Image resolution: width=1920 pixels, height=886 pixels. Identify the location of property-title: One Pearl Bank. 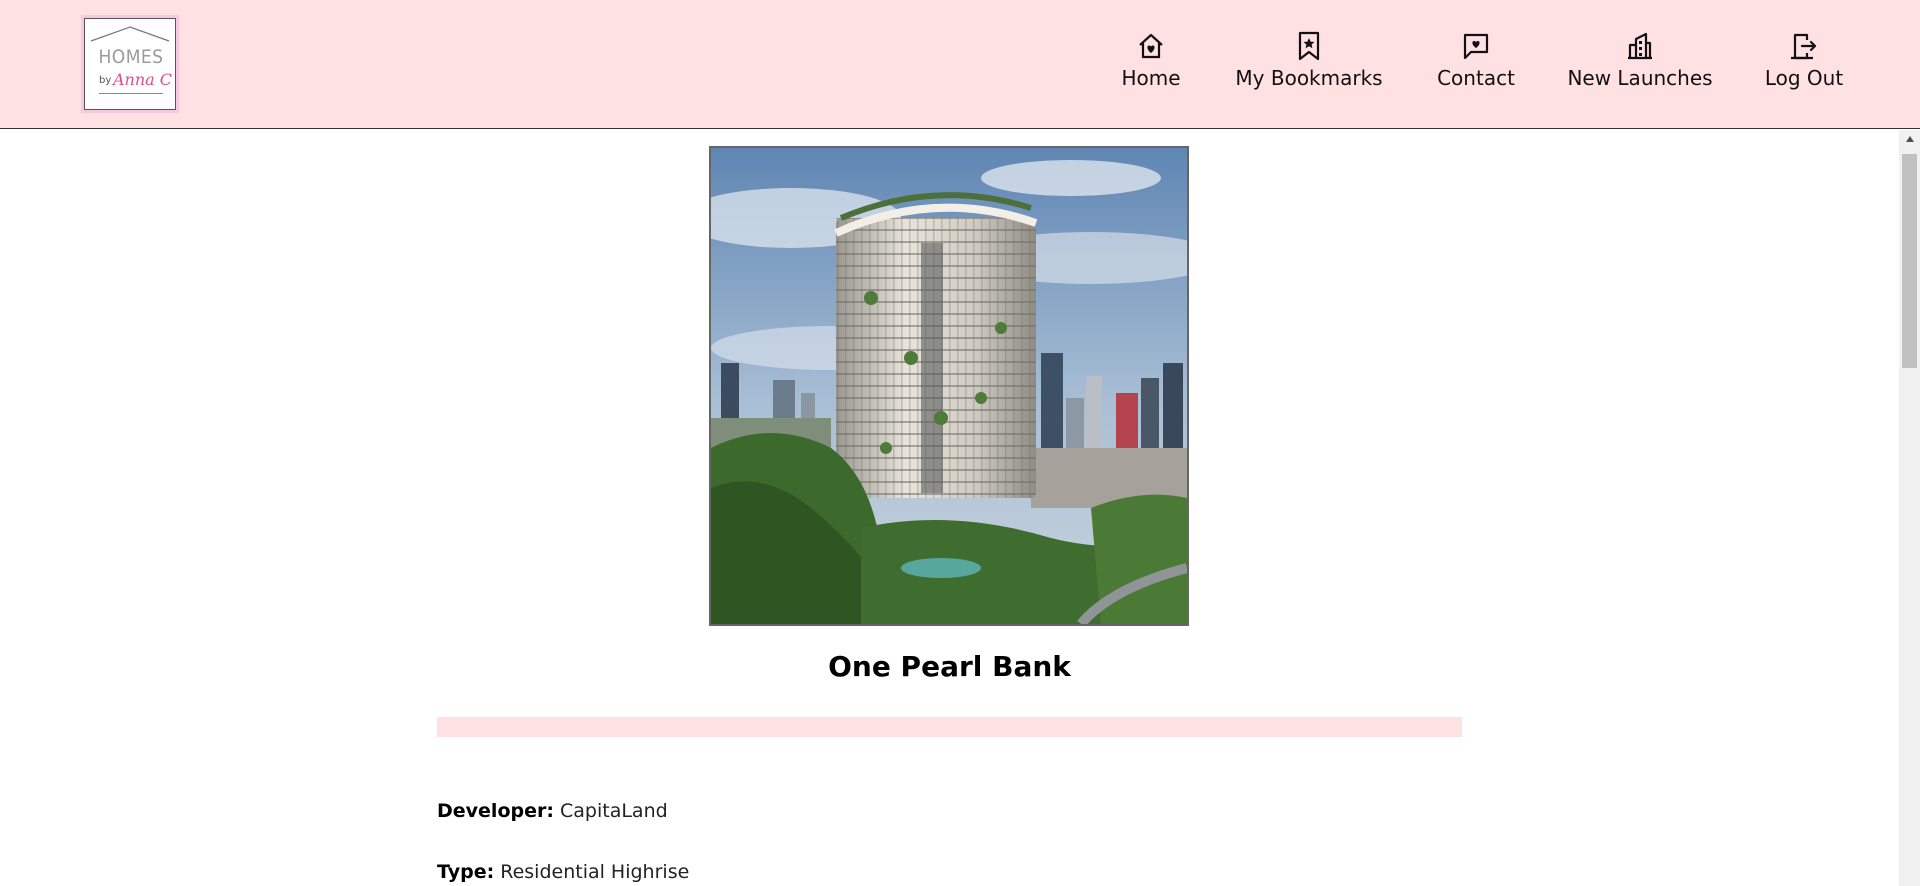
(949, 666).